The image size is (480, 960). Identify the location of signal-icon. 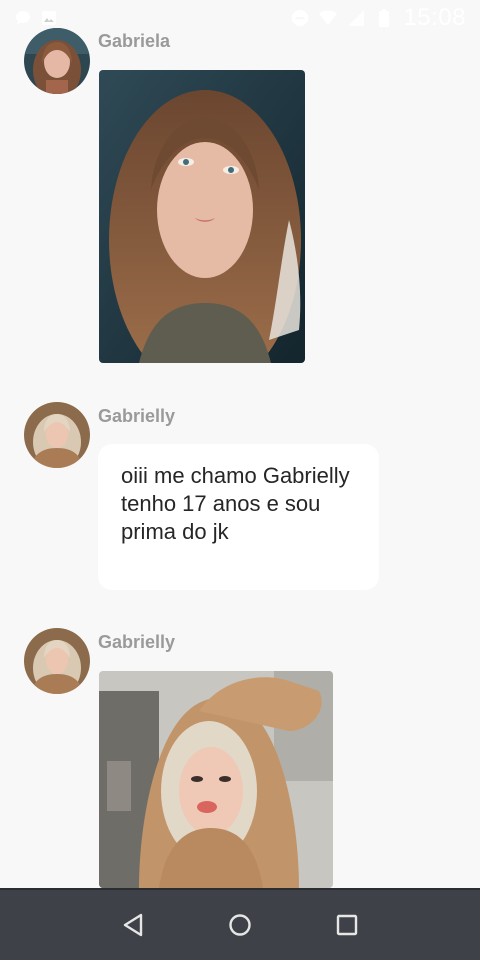
(356, 18).